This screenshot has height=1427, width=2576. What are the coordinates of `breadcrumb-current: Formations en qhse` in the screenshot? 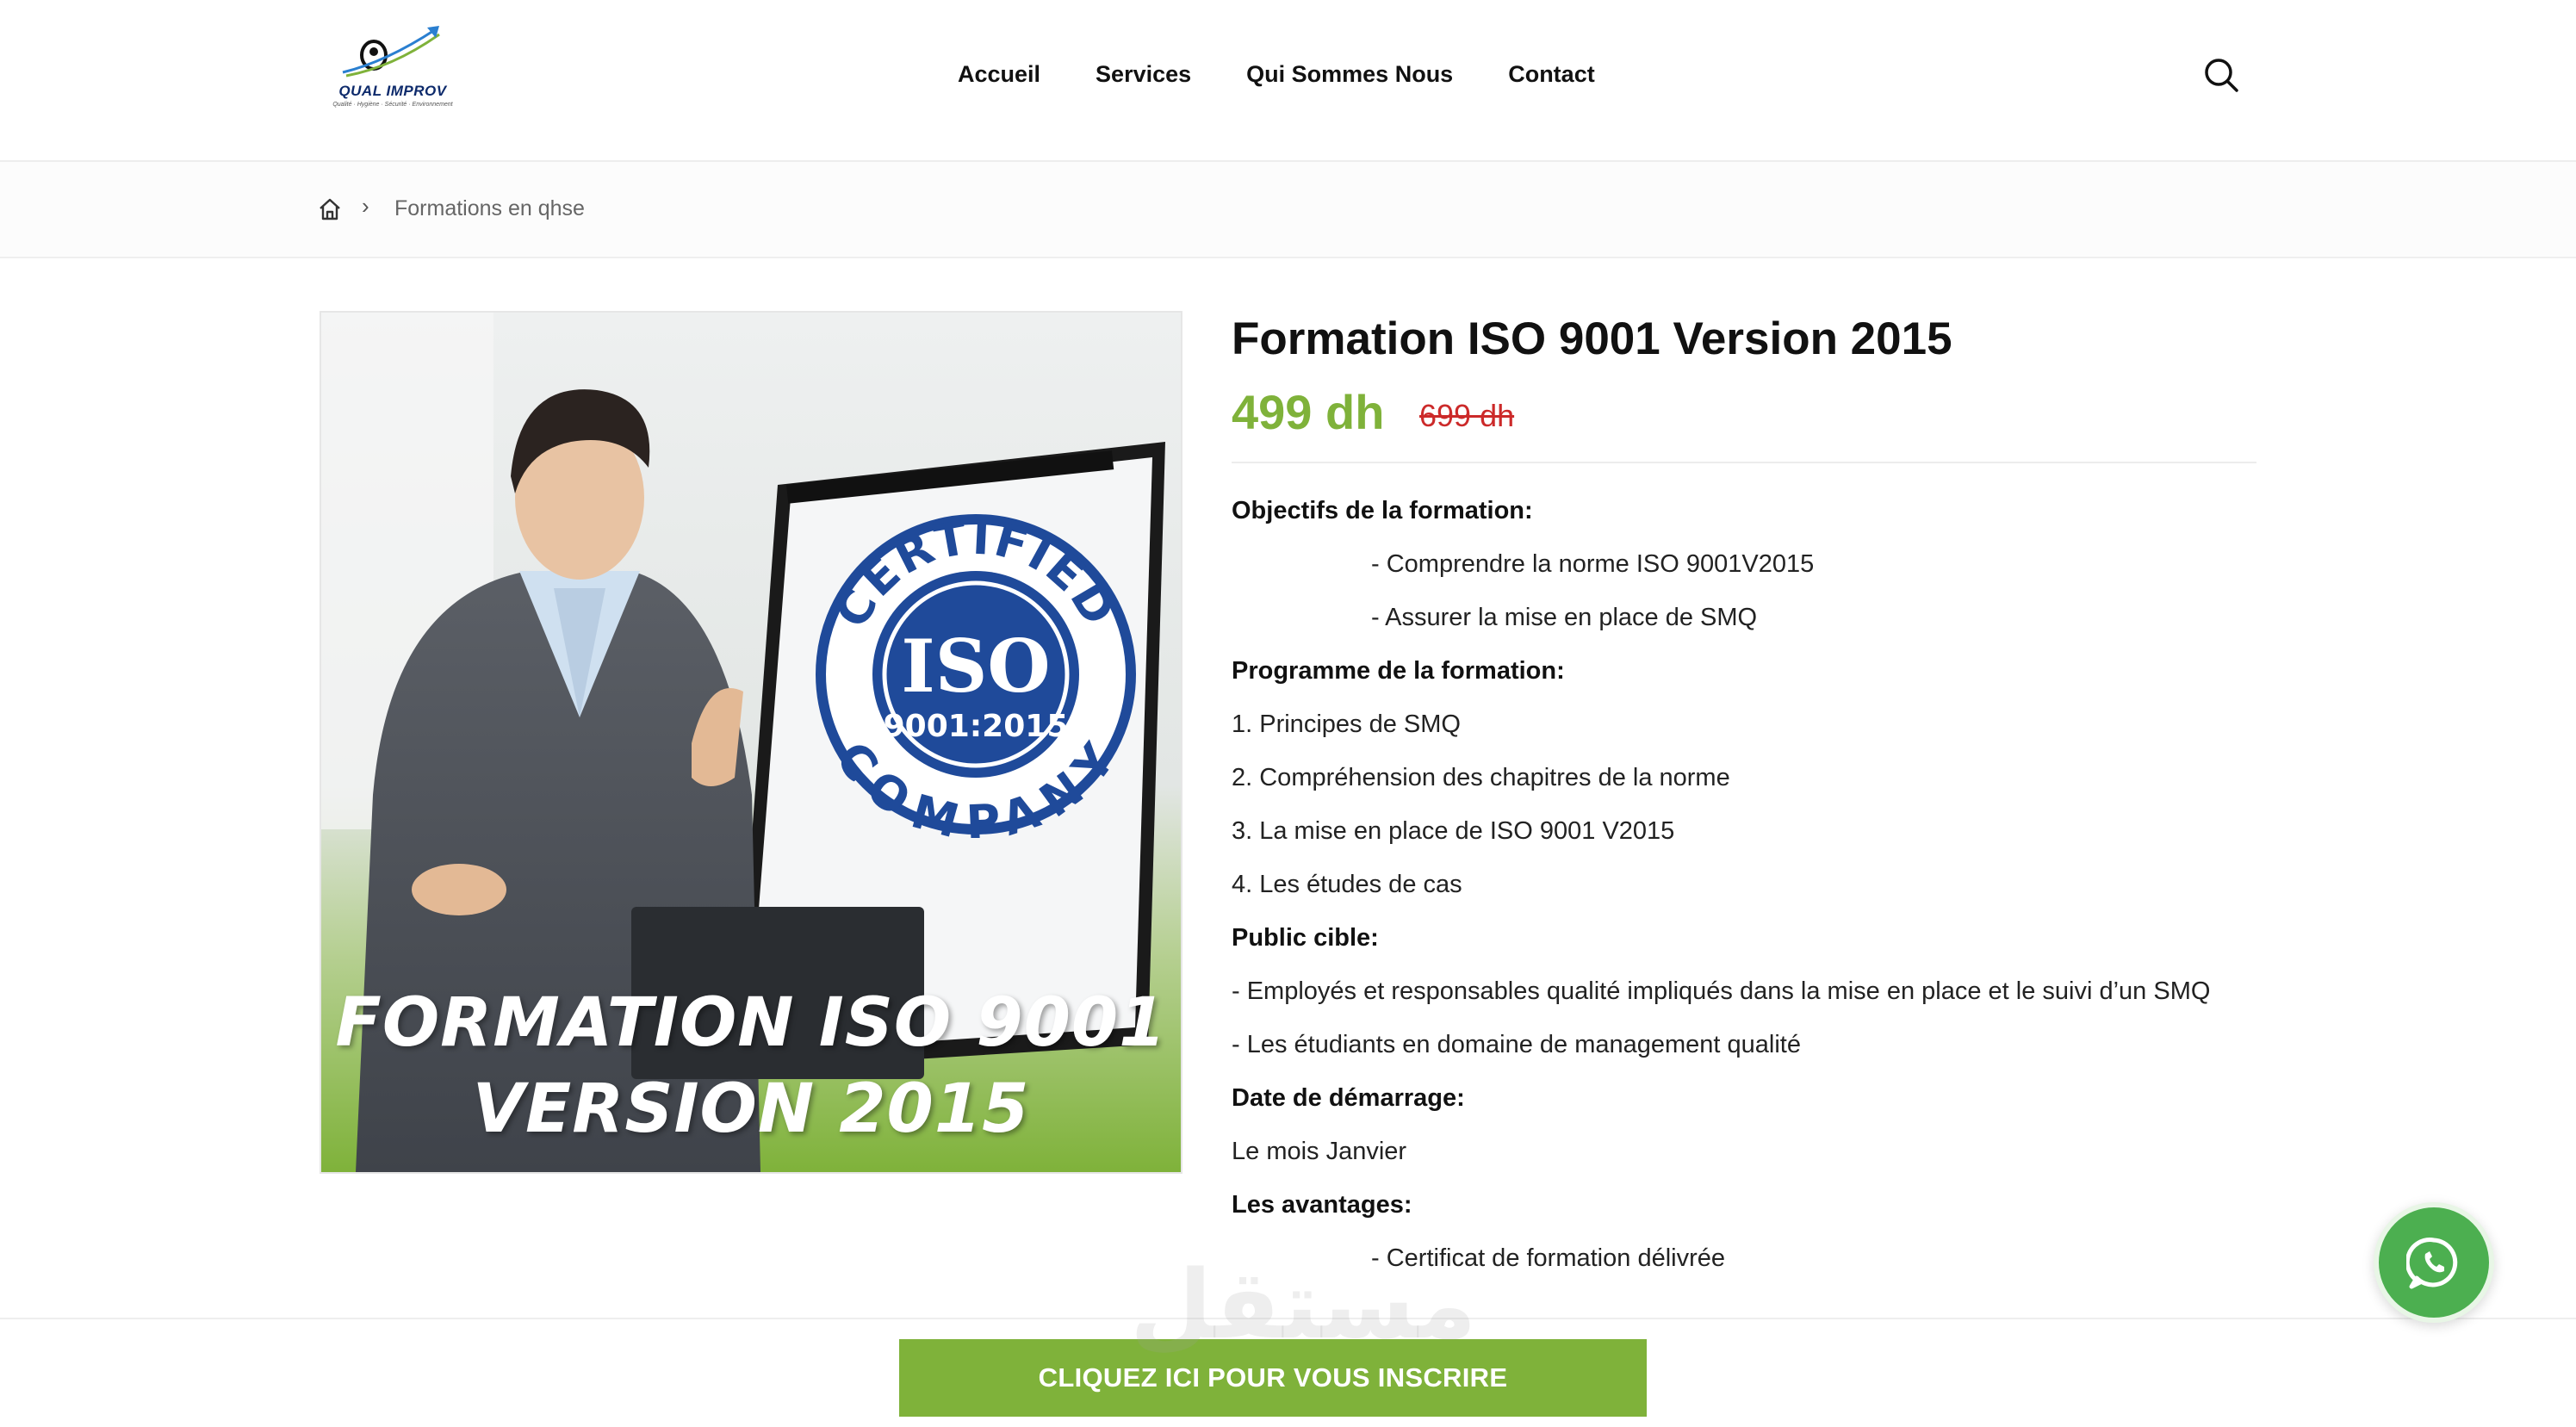 It's located at (489, 208).